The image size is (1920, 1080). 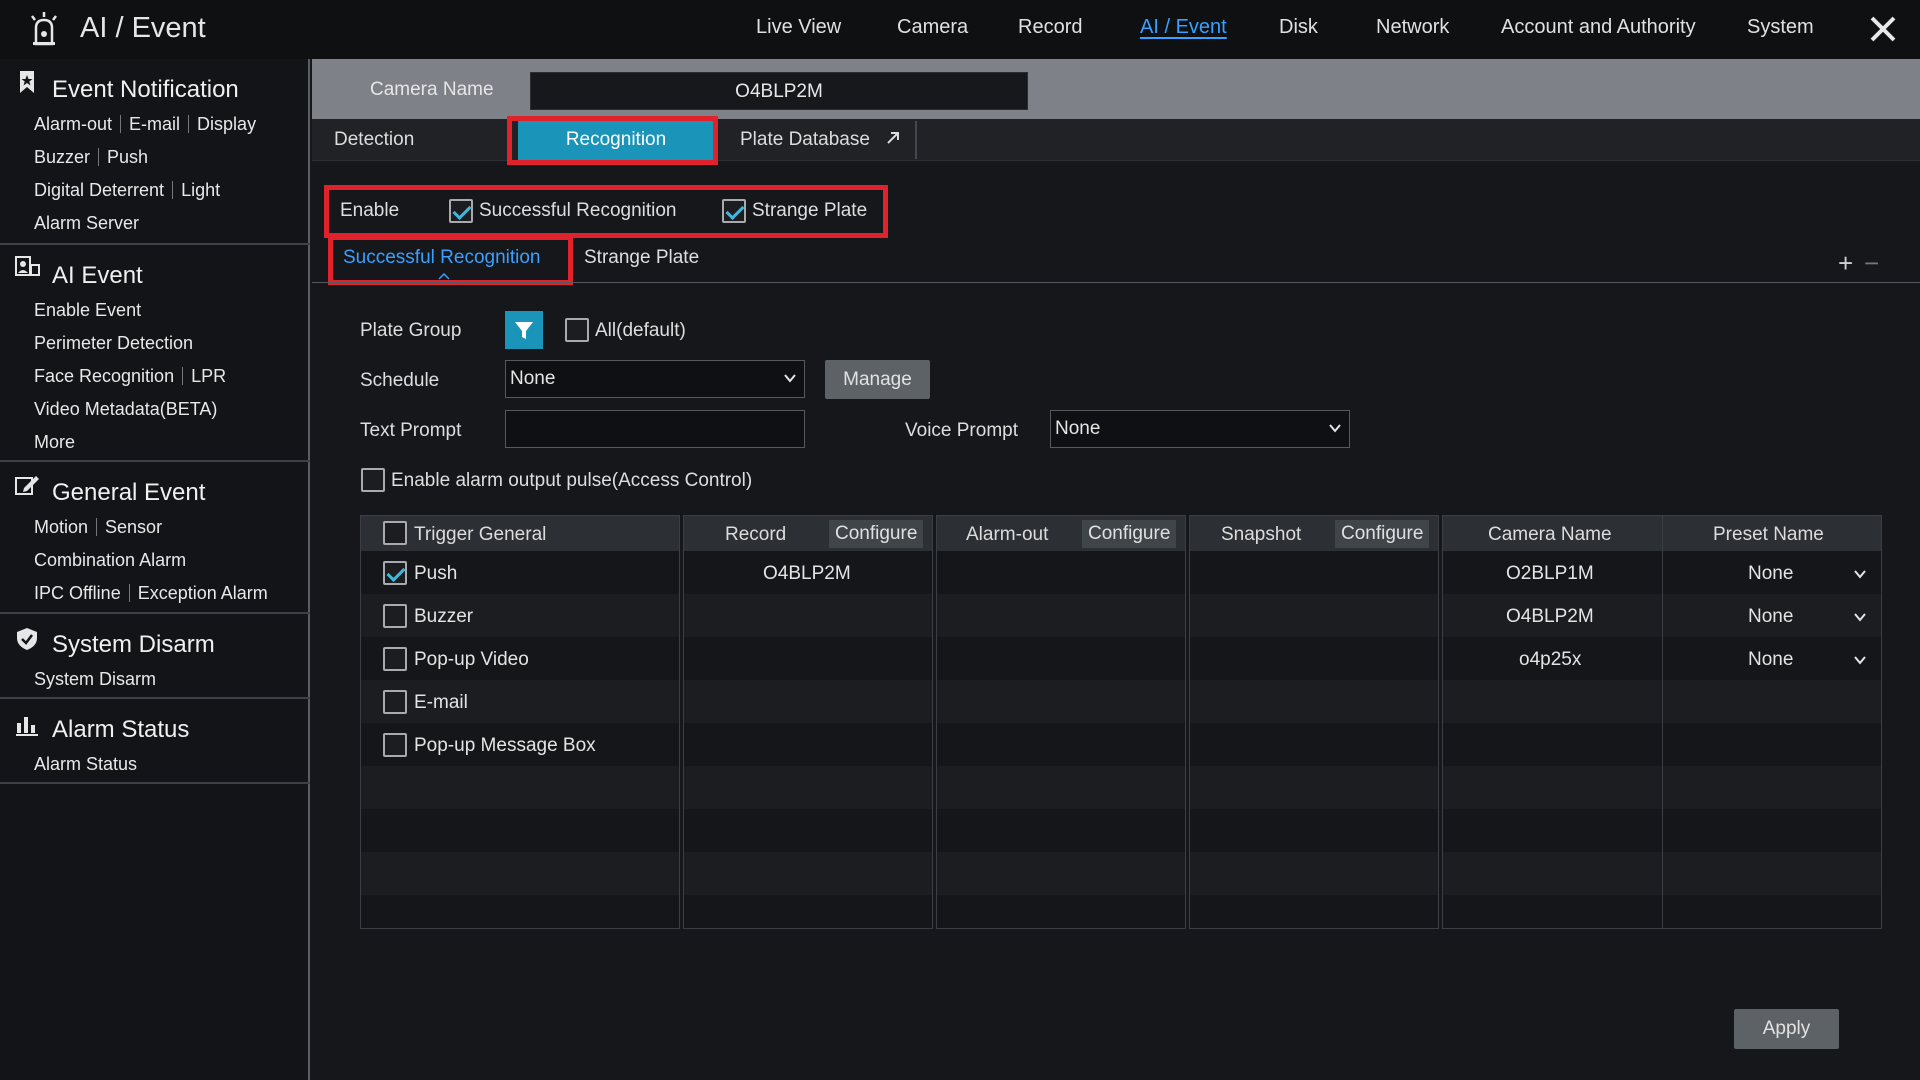 What do you see at coordinates (1116, 89) in the screenshot?
I see `camera-bar: Camera Name O4BLP2M` at bounding box center [1116, 89].